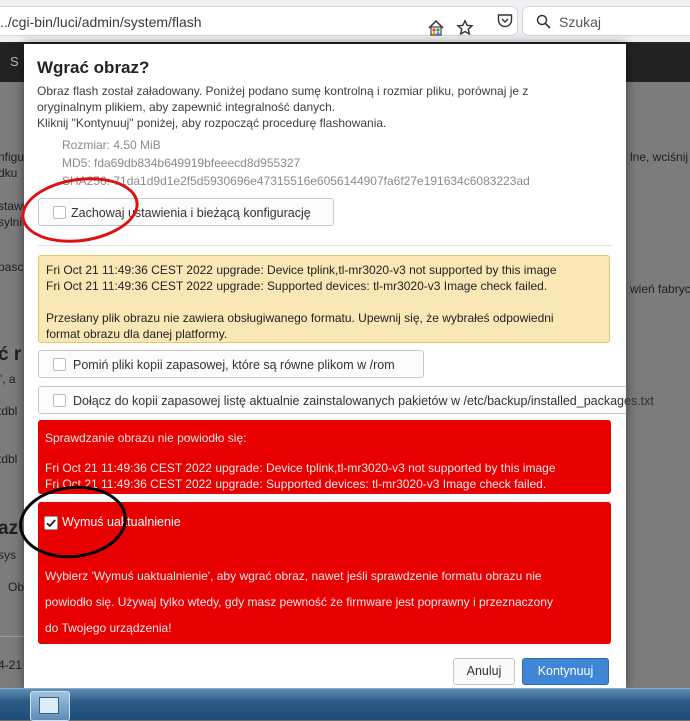 The width and height of the screenshot is (690, 721). I want to click on bg-text: 4-21, so click(11, 665).